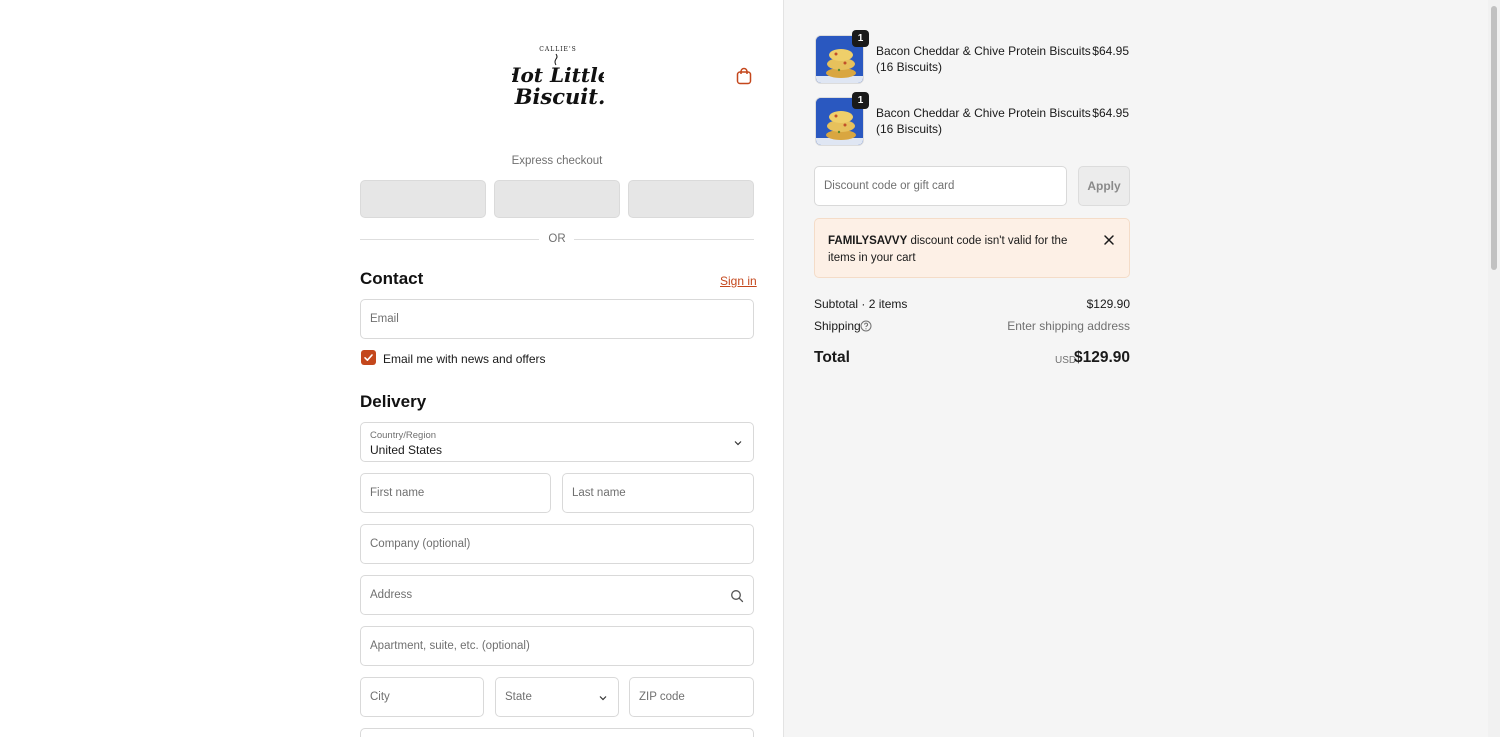 This screenshot has height=737, width=1500. I want to click on apartment-field: Apartment, suite, etc. (optional), so click(557, 646).